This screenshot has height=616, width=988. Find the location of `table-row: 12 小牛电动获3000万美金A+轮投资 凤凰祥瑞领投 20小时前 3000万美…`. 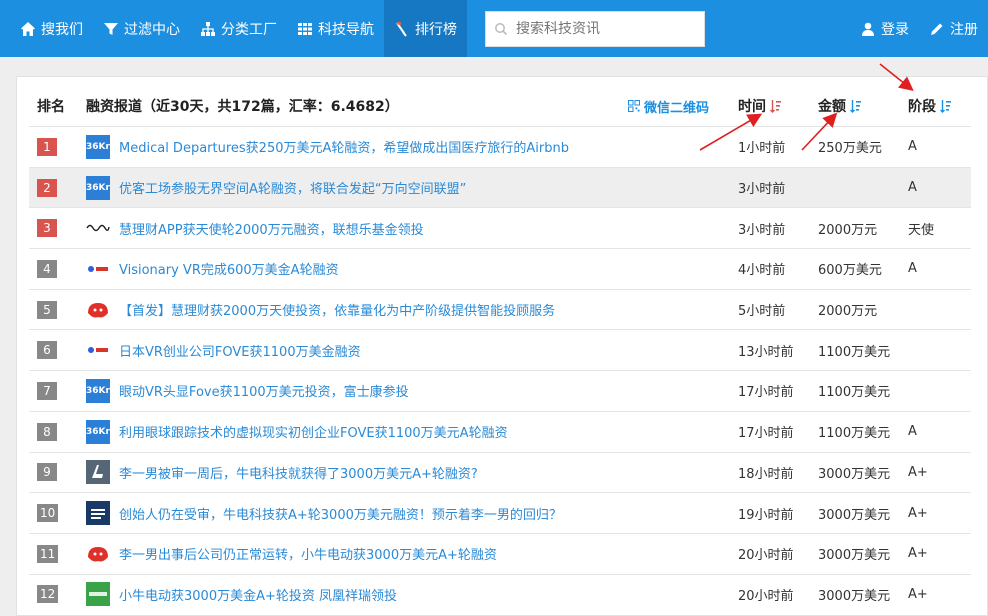

table-row: 12 小牛电动获3000万美金A+轮投资 凤凰祥瑞领投 20小时前 3000万美… is located at coordinates (500, 594).